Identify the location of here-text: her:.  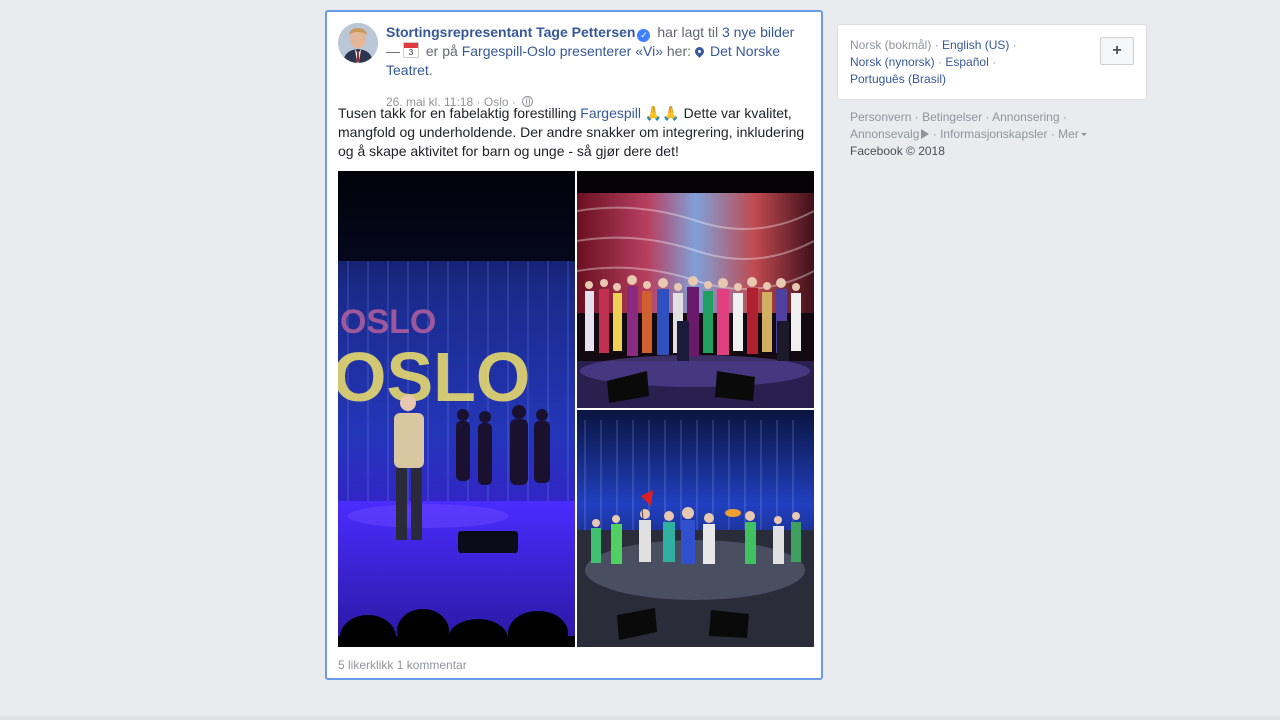
(678, 51).